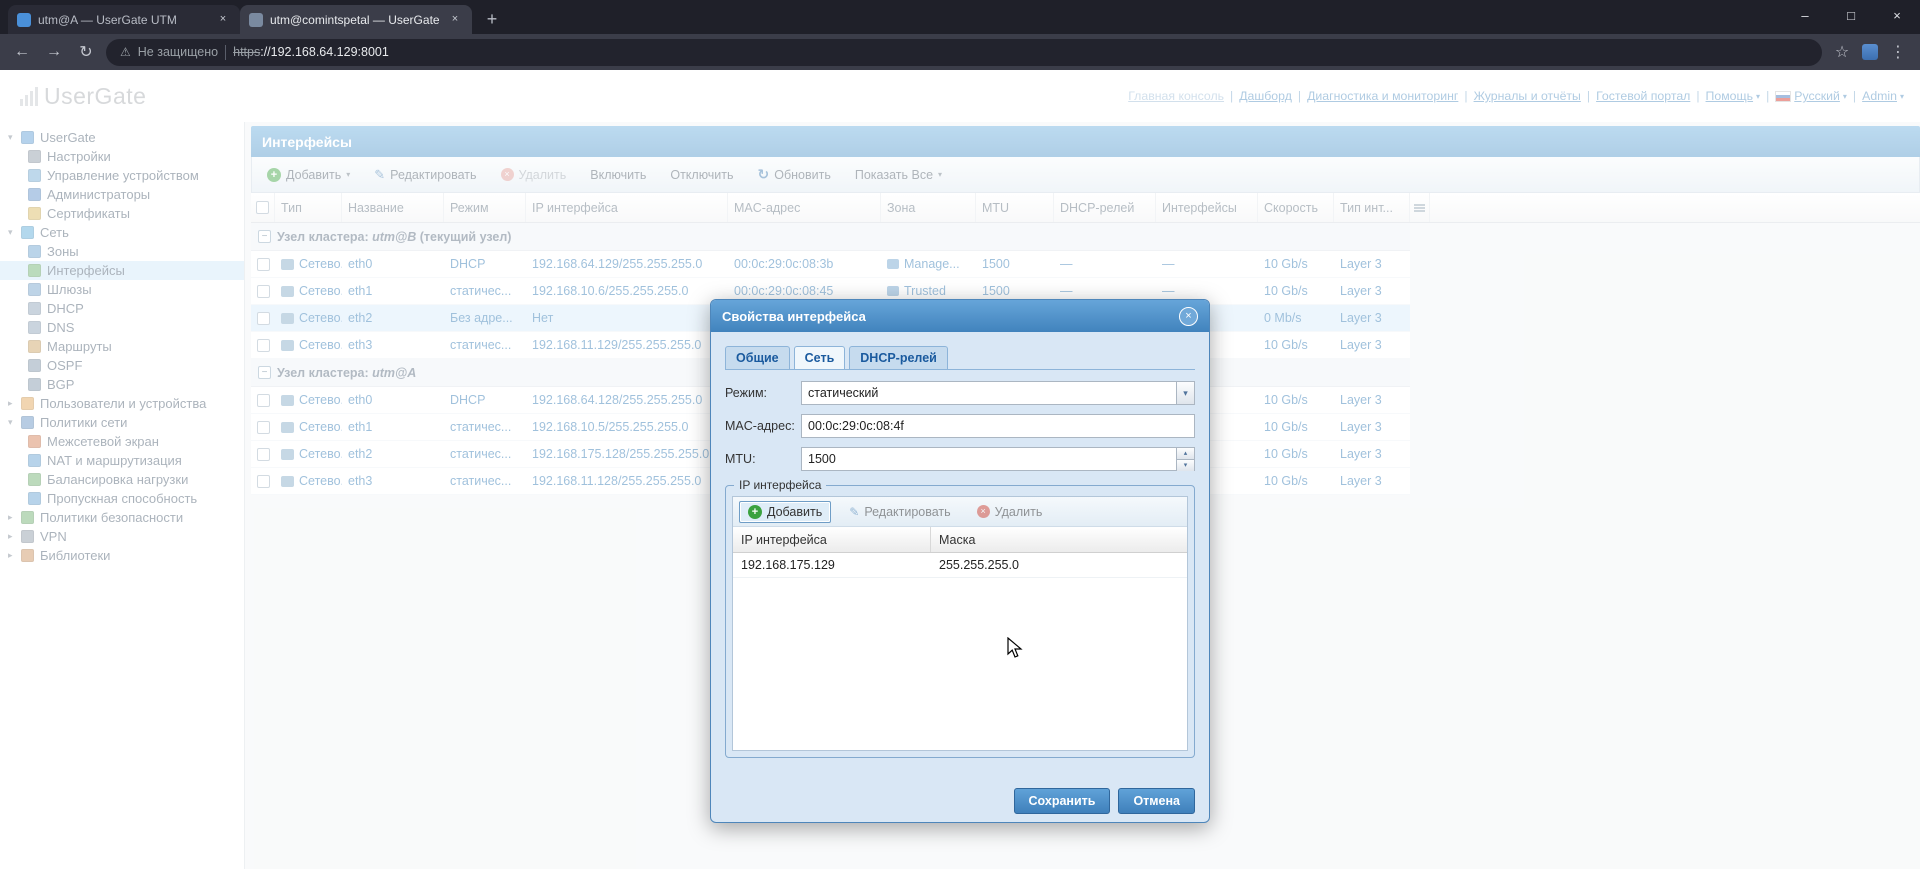 The width and height of the screenshot is (1920, 869). I want to click on sidebar-item: Пропускная способность, so click(122, 498).